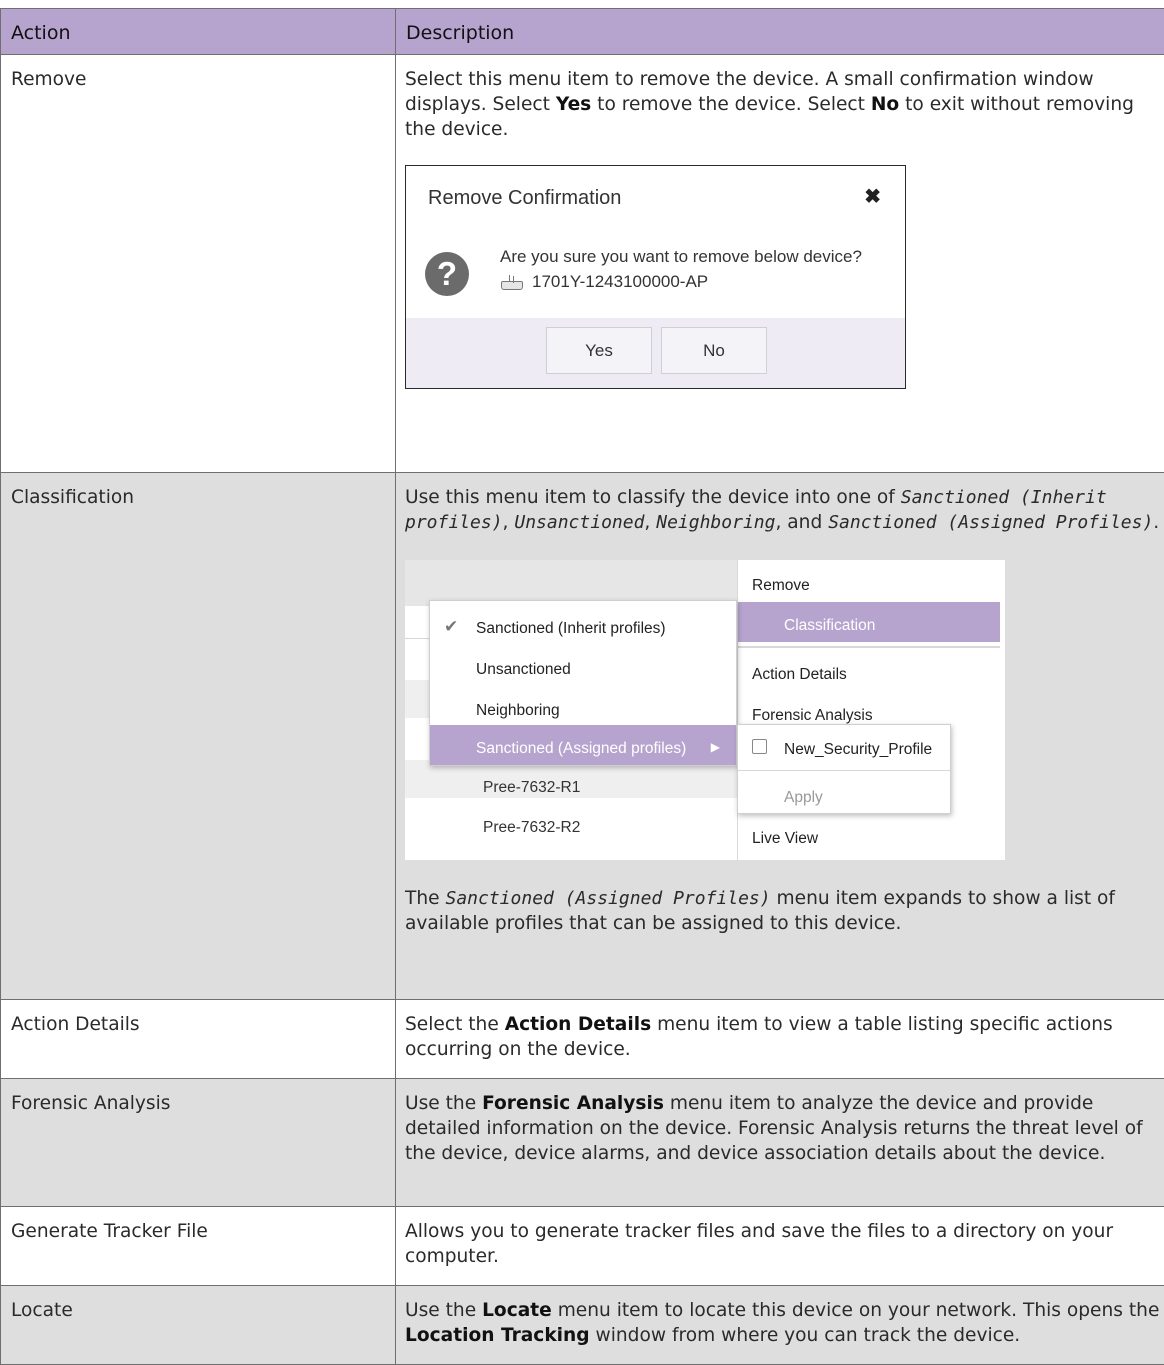  I want to click on submenu-item-assigned: Sanctioned (Assigned profiles) ▶, so click(583, 745).